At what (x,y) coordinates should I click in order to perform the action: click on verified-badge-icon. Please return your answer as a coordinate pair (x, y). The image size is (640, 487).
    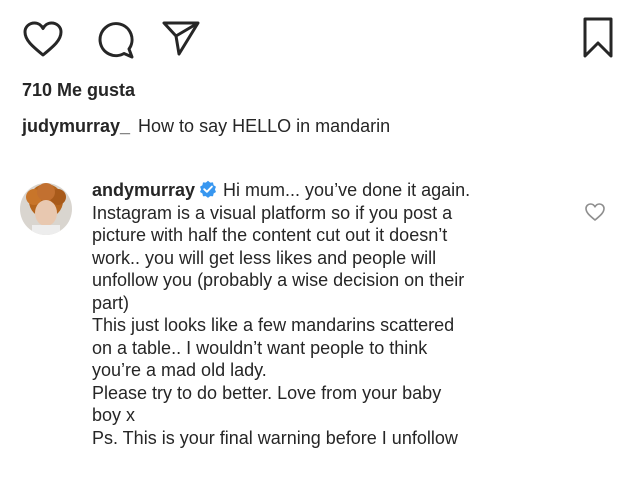
    Looking at the image, I should click on (208, 189).